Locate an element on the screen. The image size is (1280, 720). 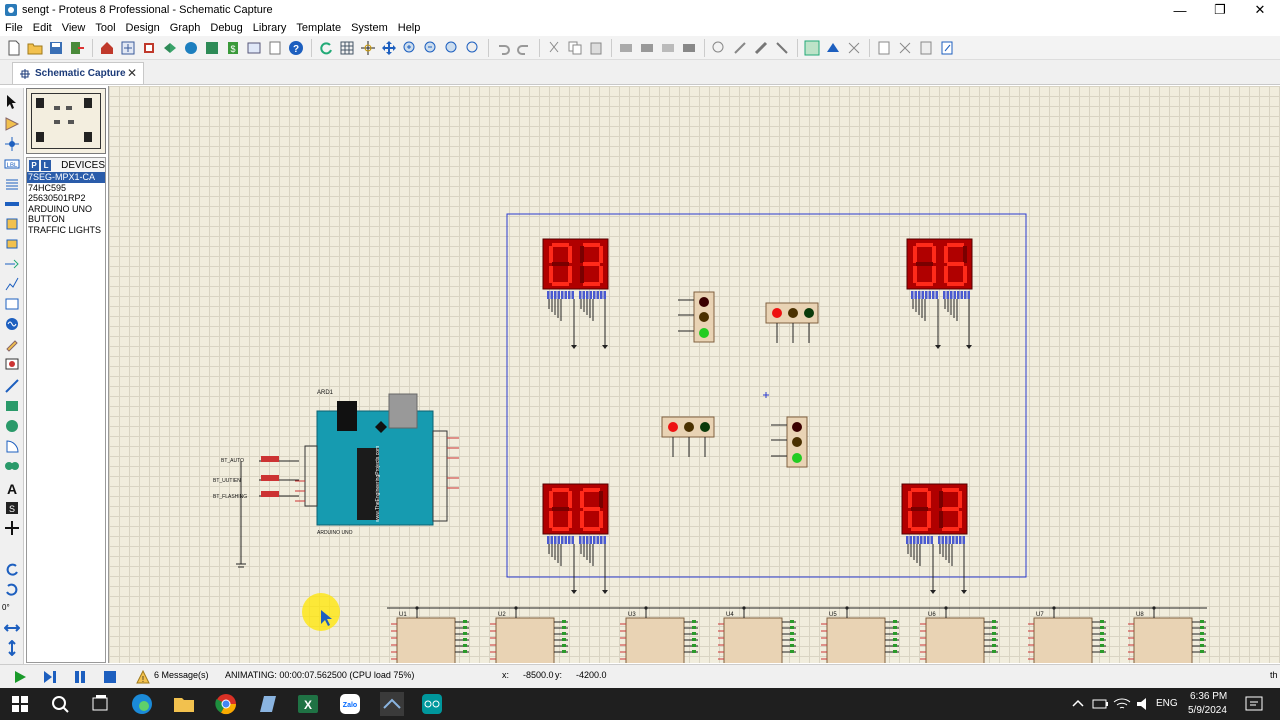
messages-count: 6 Message(s) is located at coordinates (181, 675).